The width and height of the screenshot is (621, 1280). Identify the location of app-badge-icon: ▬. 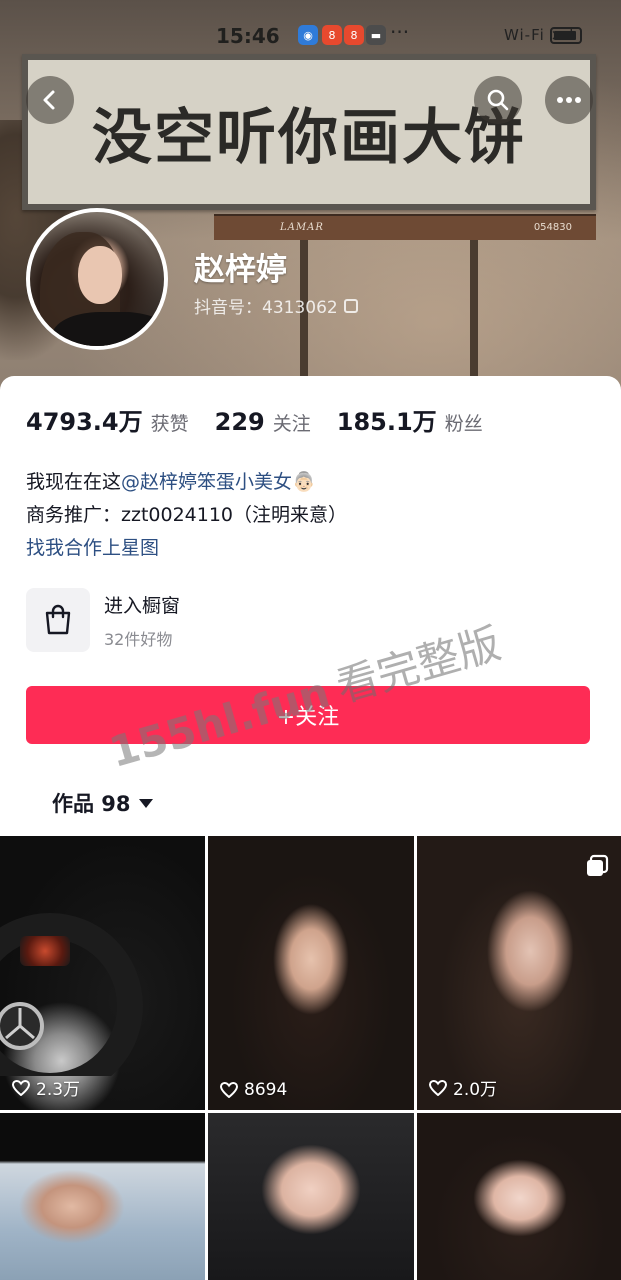
(376, 35).